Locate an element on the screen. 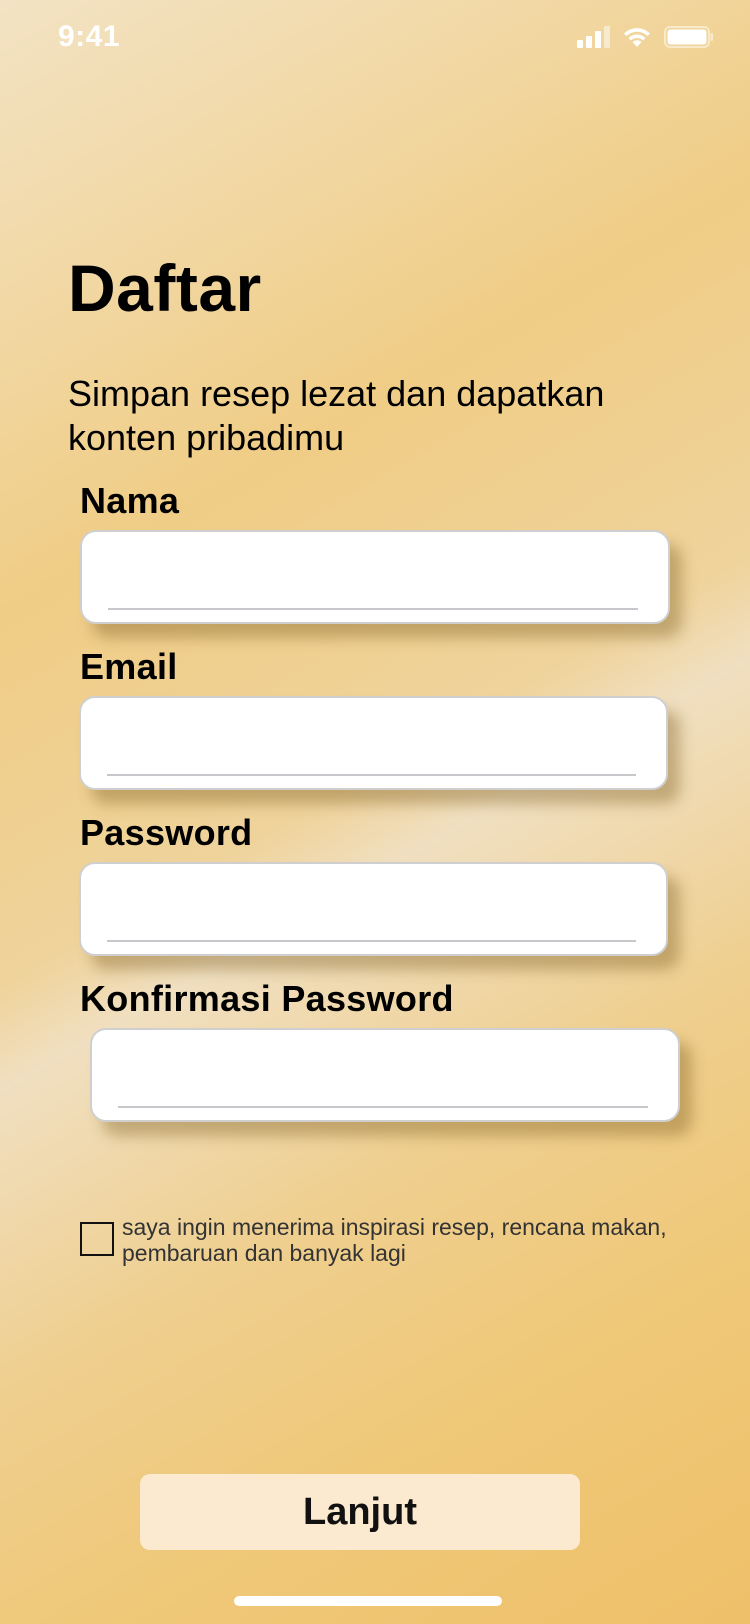 The height and width of the screenshot is (1624, 750). battery-icon is located at coordinates (689, 37).